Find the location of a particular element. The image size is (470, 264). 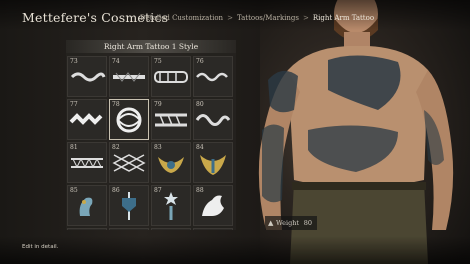

tattoo-option: 84 is located at coordinates (213, 162).